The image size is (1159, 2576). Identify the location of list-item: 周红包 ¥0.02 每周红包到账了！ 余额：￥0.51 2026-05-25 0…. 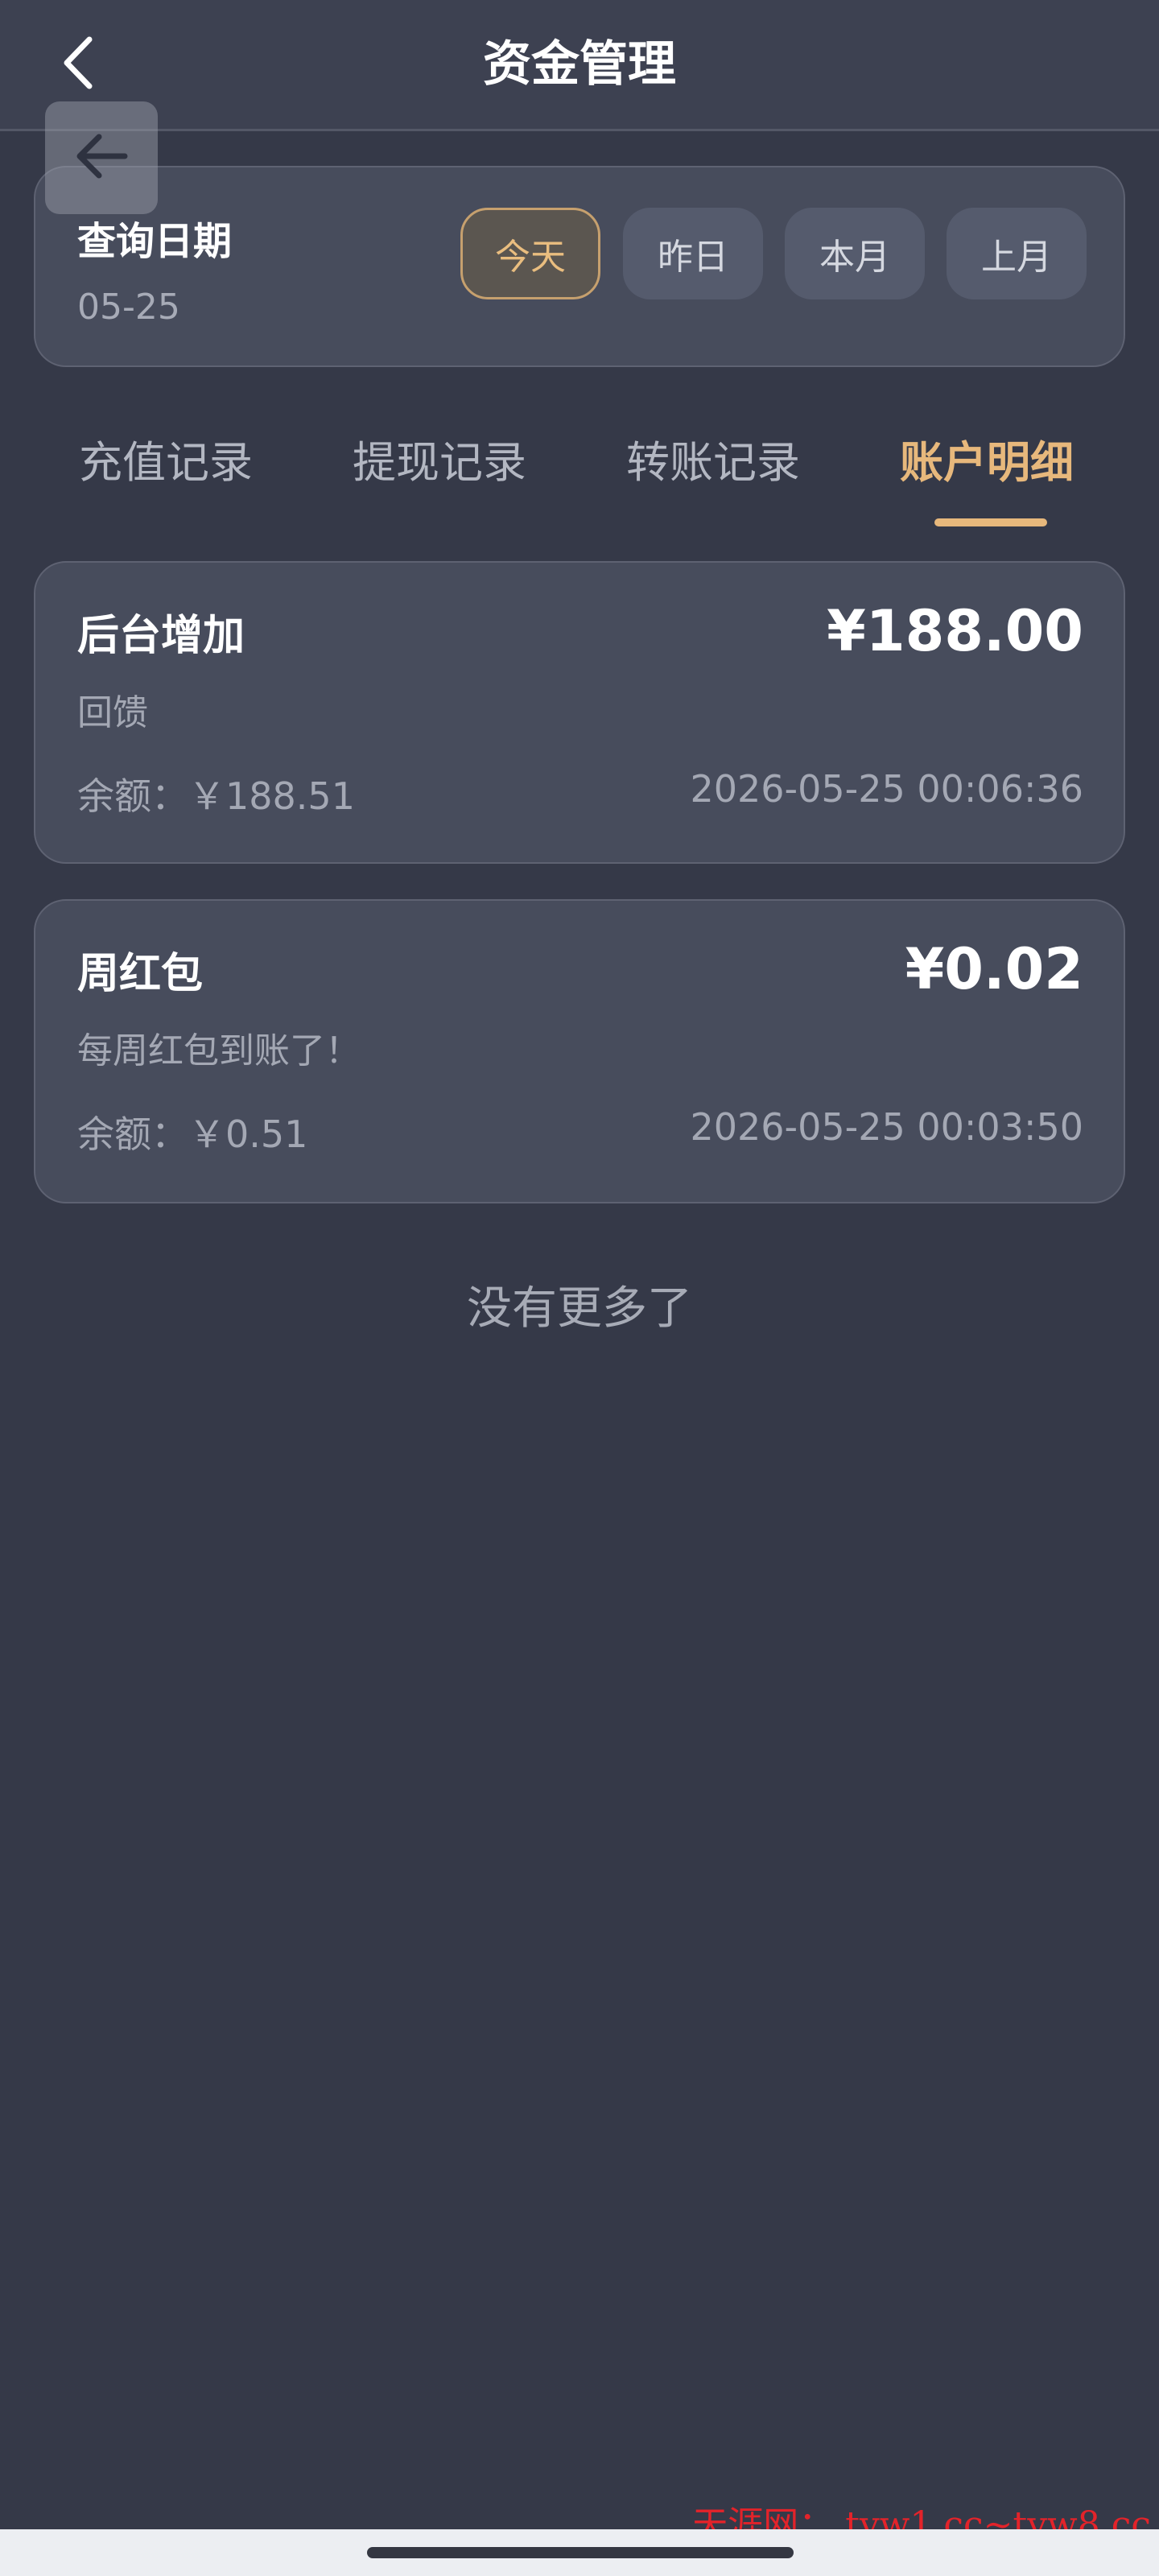
(579, 1051).